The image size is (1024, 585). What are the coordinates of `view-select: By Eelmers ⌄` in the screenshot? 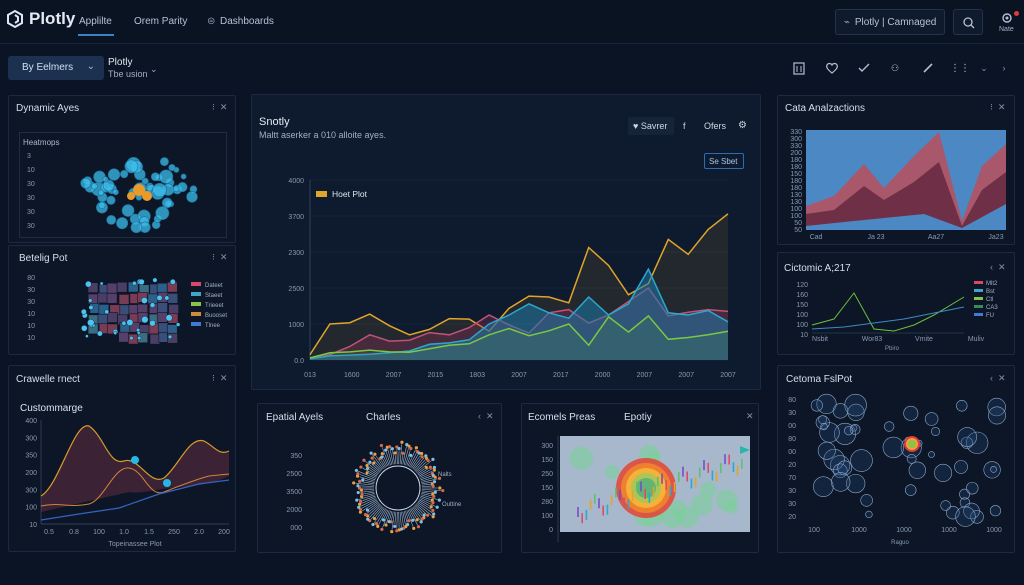 It's located at (56, 68).